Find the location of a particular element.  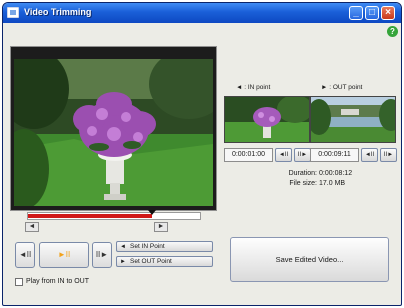

out-point-step-forward-button: II► is located at coordinates (388, 155).